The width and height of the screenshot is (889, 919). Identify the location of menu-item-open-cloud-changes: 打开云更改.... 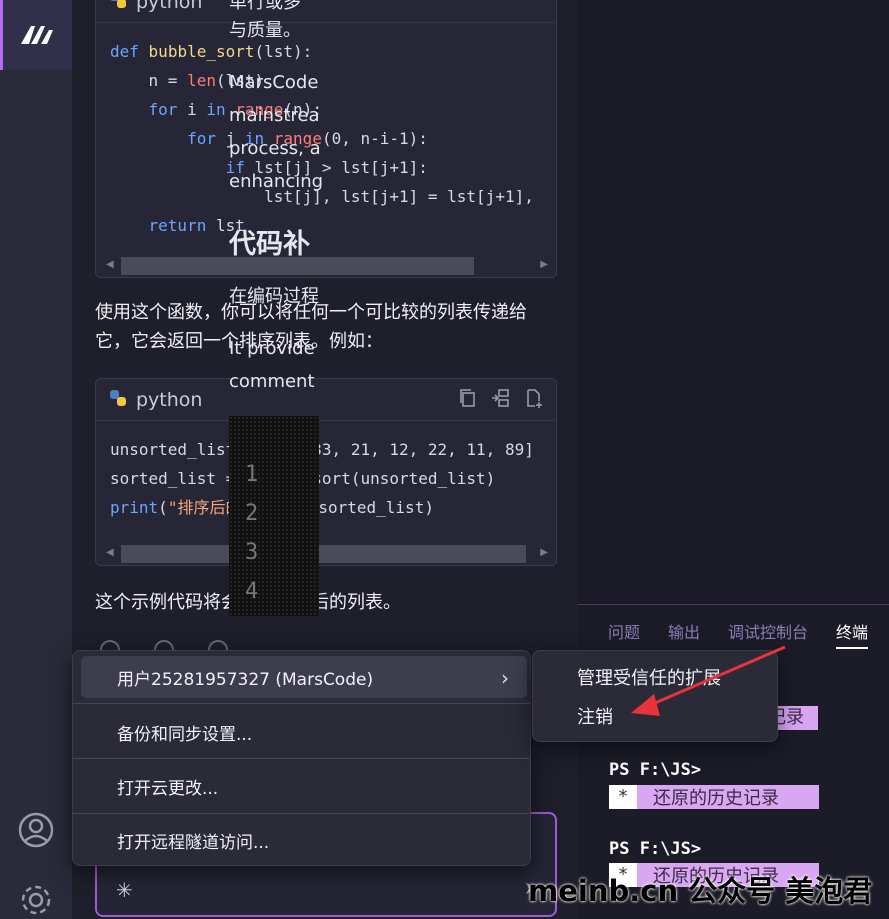
(304, 786).